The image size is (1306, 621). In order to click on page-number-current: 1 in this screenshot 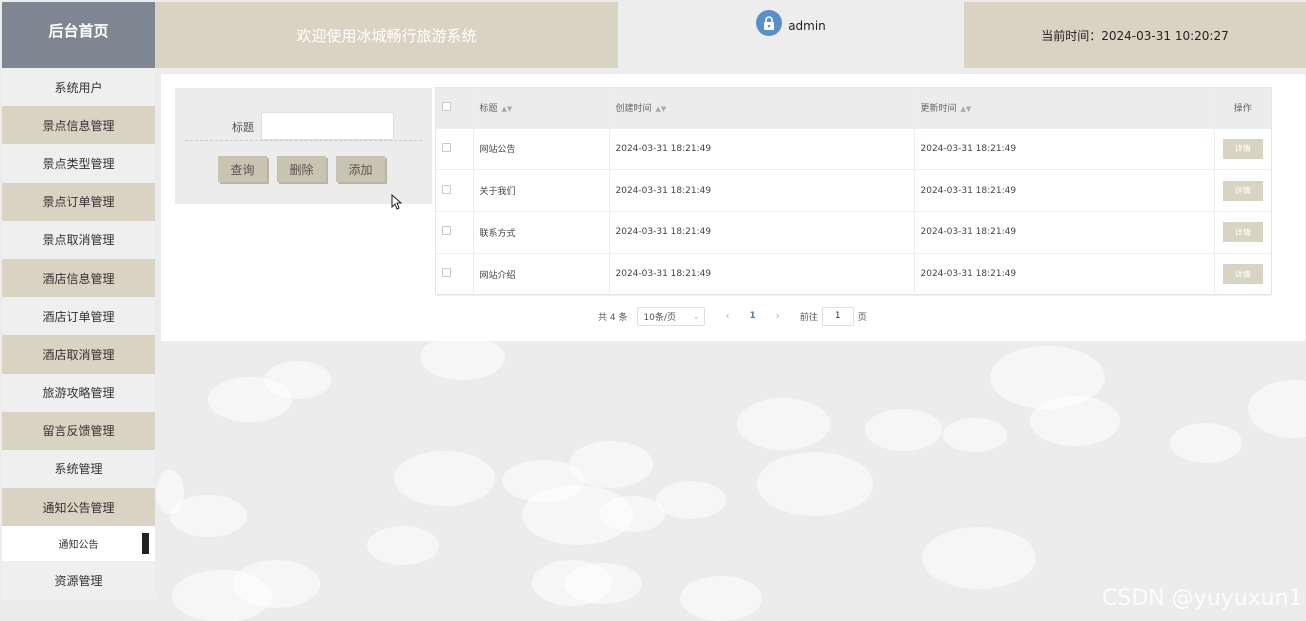, I will do `click(752, 316)`.